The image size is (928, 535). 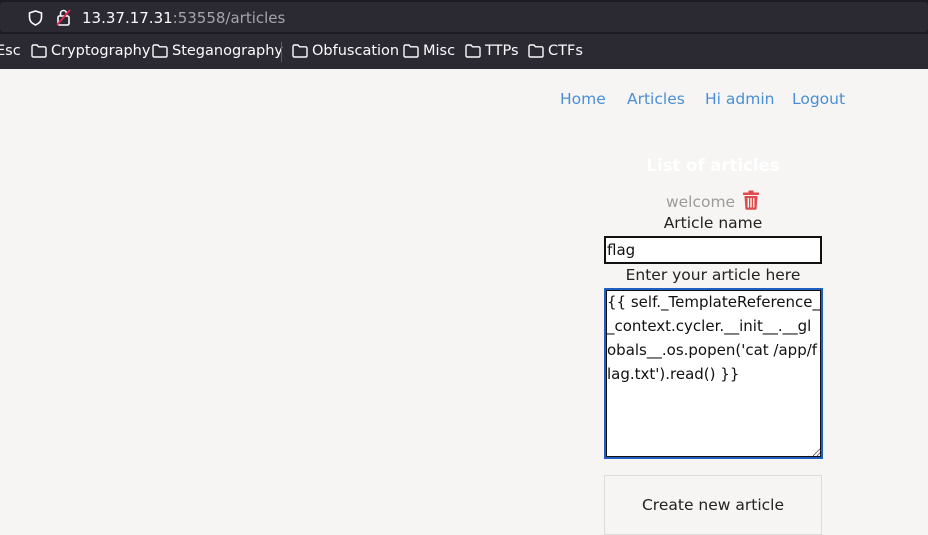 I want to click on bookmark-misc: Misc, so click(x=429, y=51).